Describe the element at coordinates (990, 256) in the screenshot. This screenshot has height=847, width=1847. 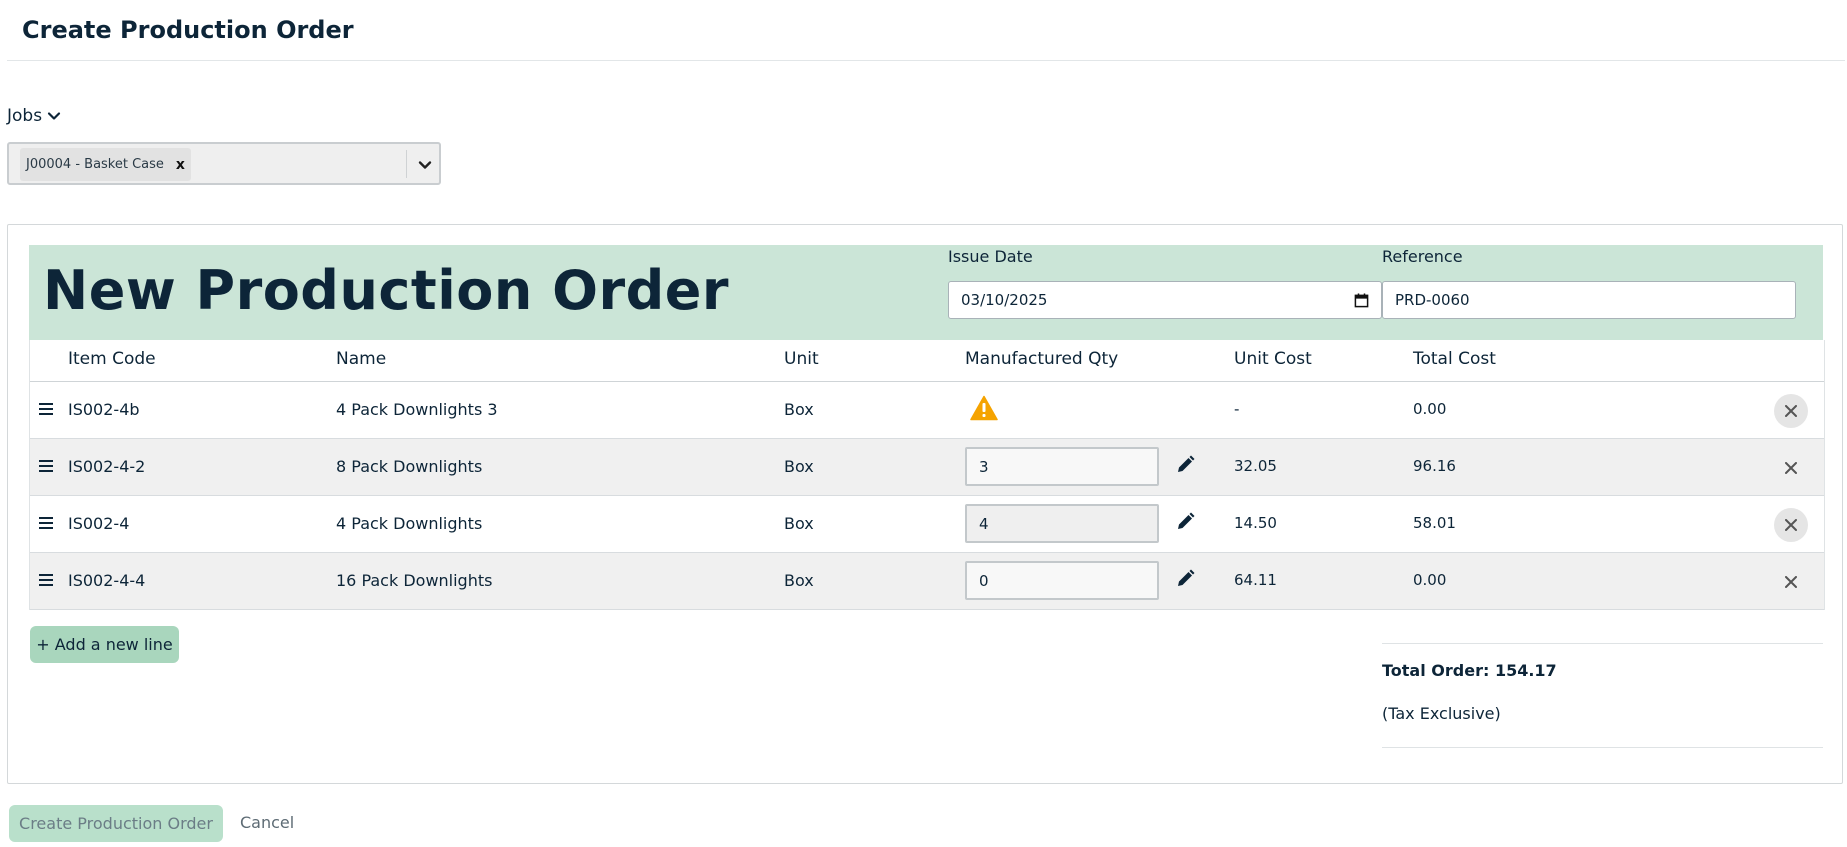
I see `issue-date-label: Issue Date` at that location.